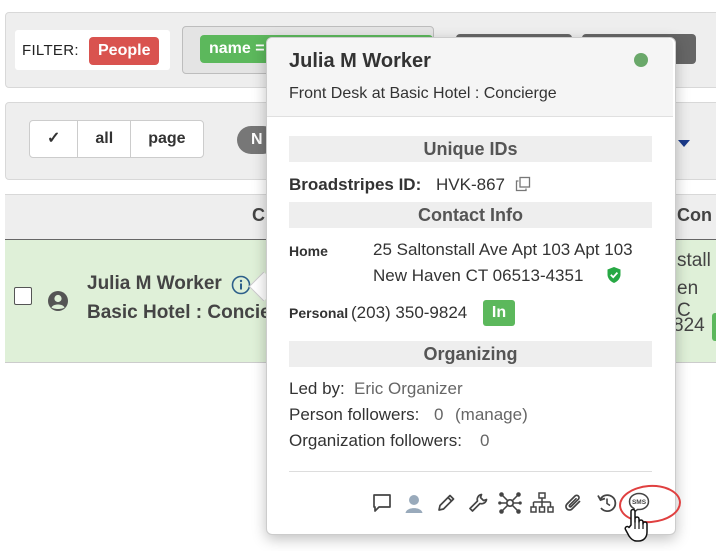 This screenshot has height=551, width=716. Describe the element at coordinates (574, 503) in the screenshot. I see `paperclip-icon` at that location.